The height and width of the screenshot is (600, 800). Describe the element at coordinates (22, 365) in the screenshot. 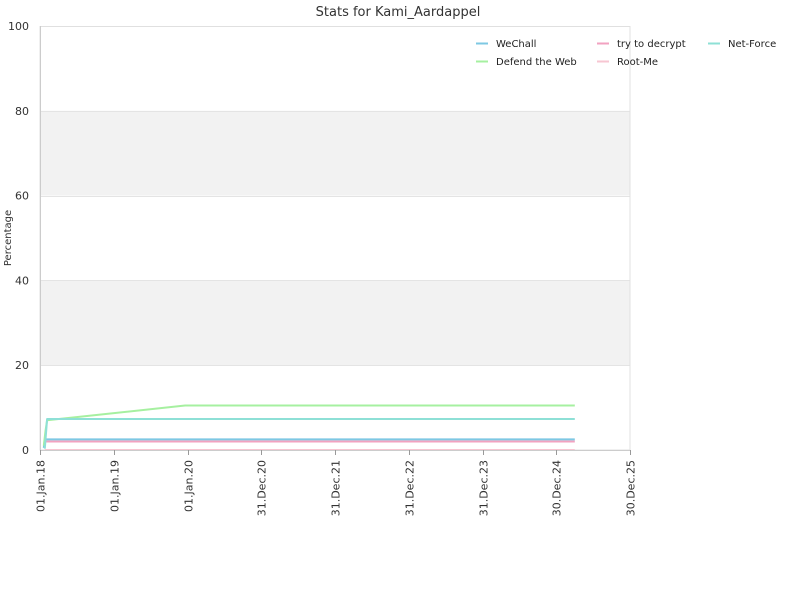

I see `y-tick-label: 20` at that location.